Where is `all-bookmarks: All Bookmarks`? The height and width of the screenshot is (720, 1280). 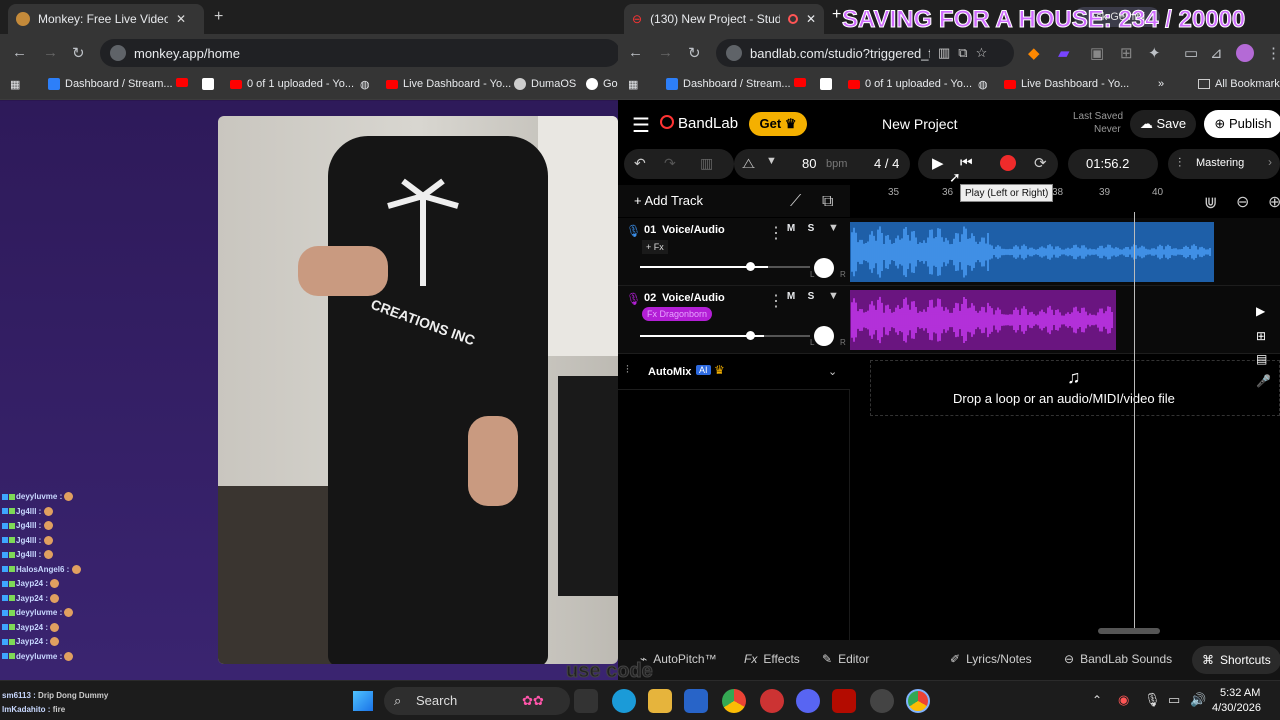 all-bookmarks: All Bookmarks is located at coordinates (1239, 84).